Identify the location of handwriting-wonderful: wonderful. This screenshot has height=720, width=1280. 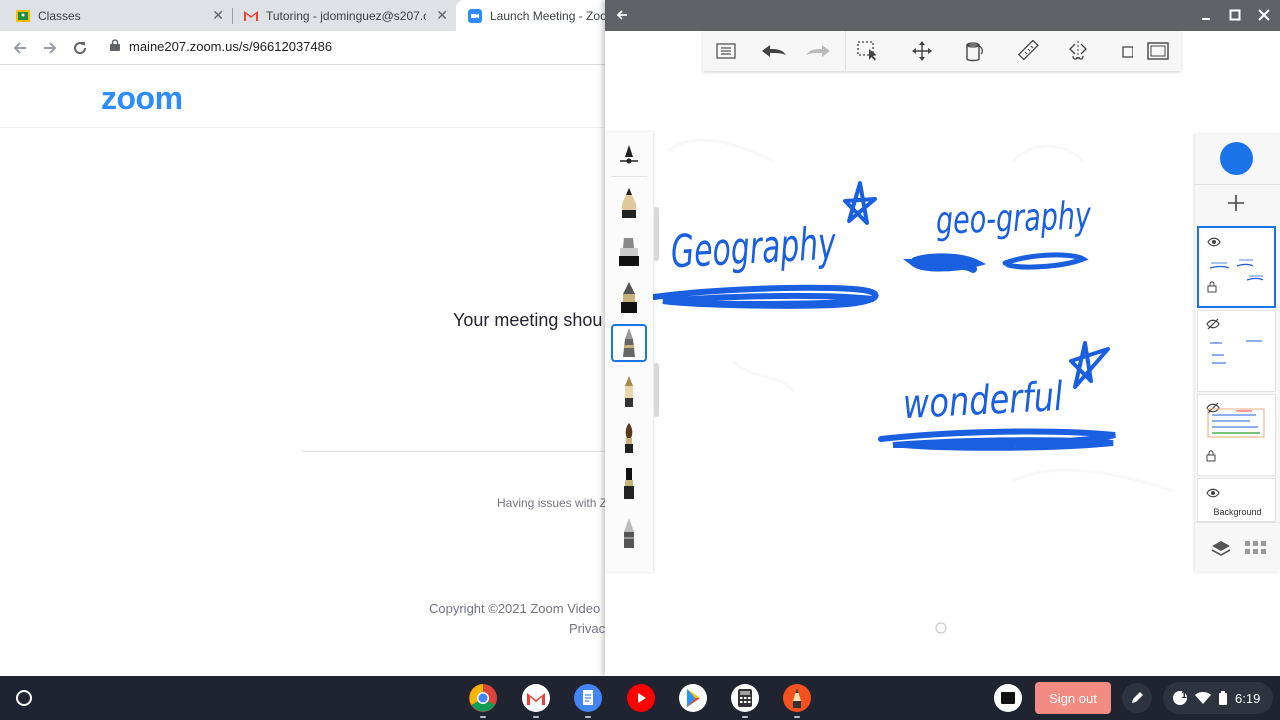
(983, 401).